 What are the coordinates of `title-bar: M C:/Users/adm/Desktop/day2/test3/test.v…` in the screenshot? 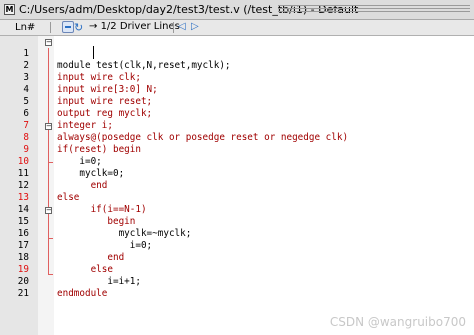 It's located at (237, 10).